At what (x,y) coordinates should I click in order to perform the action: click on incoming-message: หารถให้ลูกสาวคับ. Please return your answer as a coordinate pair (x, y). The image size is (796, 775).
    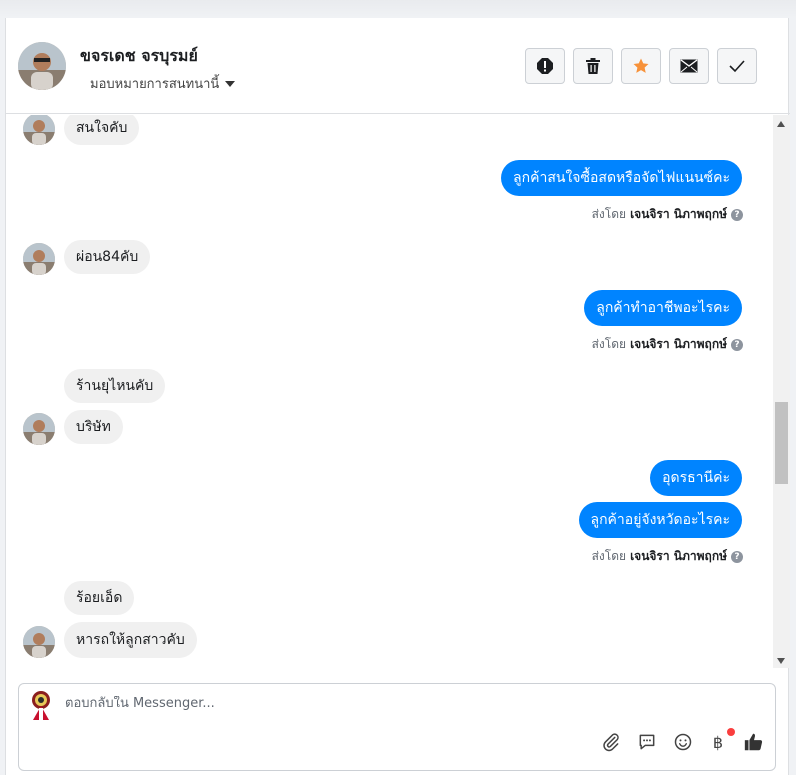
    Looking at the image, I should click on (130, 640).